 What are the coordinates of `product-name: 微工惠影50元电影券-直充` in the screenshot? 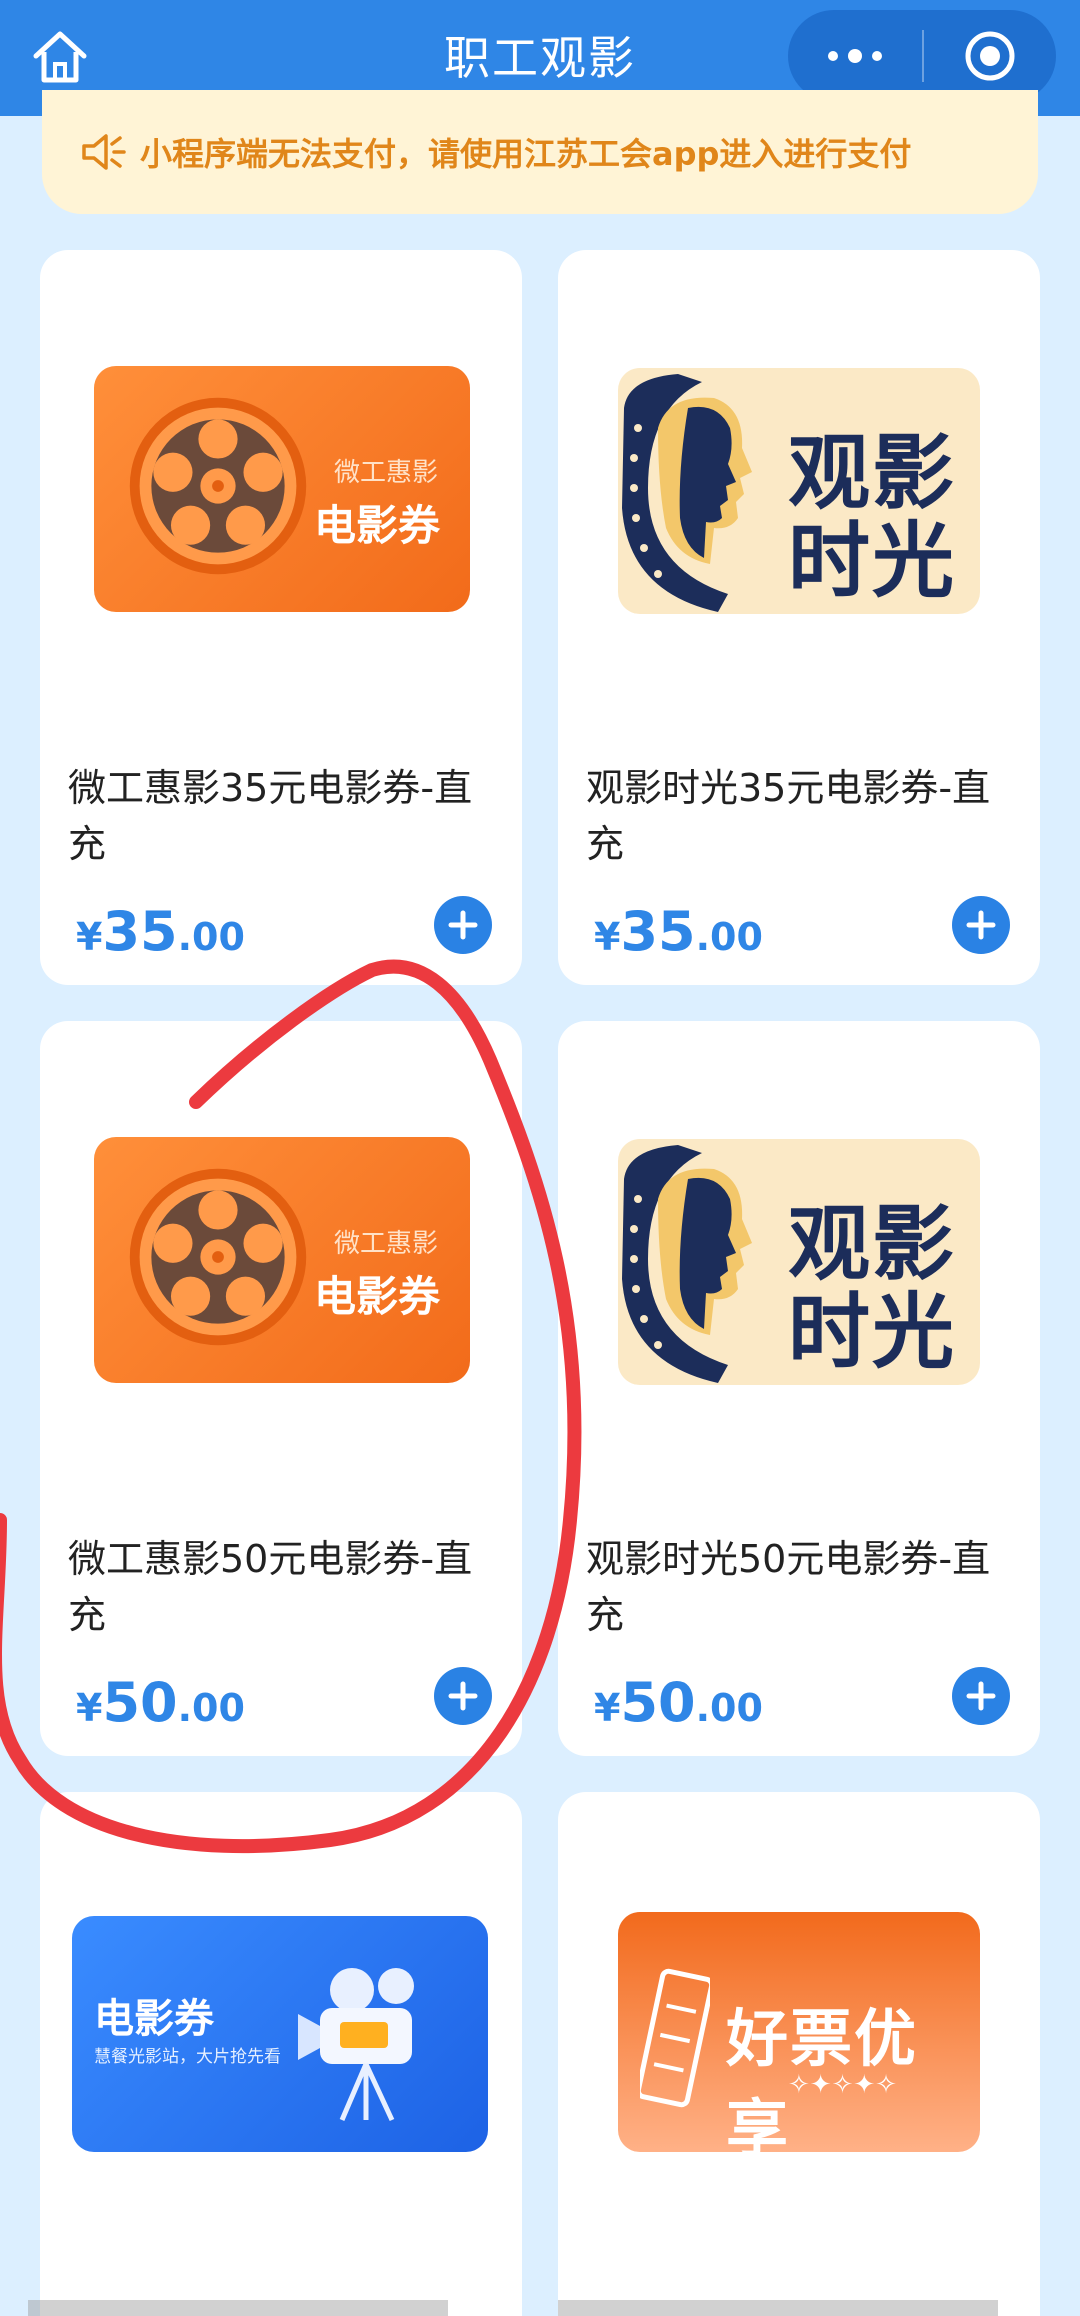 It's located at (270, 1587).